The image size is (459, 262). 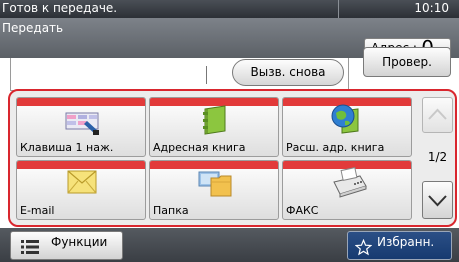 I want to click on status-time: 10:10, so click(x=431, y=8).